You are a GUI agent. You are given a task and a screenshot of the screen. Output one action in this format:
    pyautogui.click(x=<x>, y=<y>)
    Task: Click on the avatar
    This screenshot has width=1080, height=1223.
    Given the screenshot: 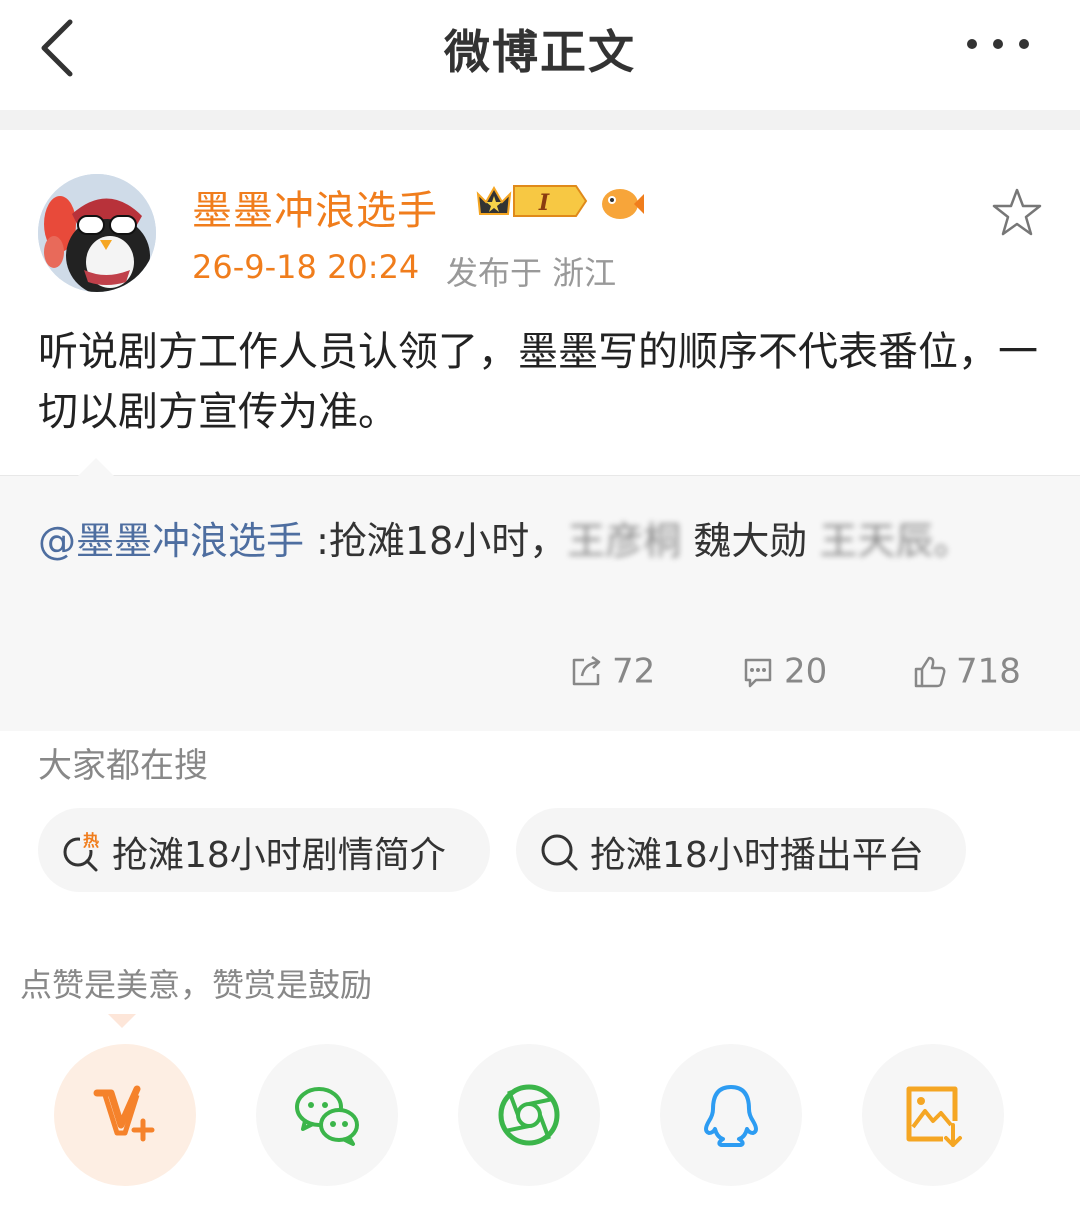 What is the action you would take?
    pyautogui.click(x=97, y=233)
    